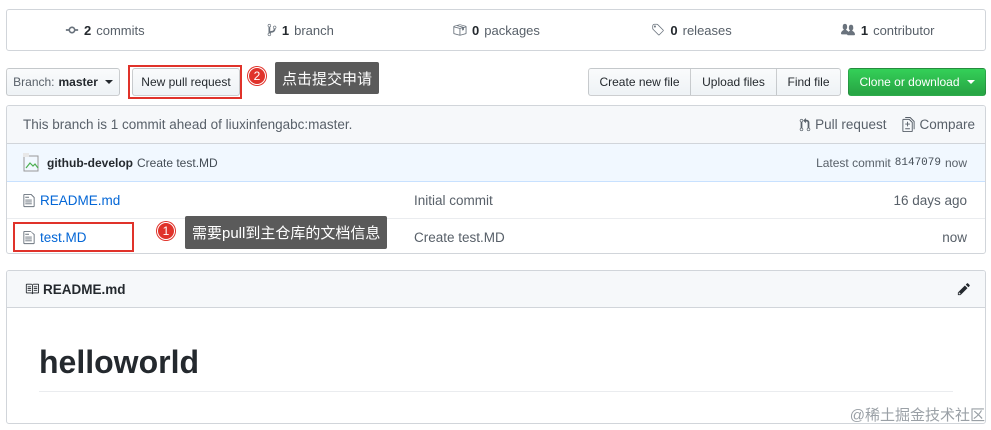 The height and width of the screenshot is (430, 991). What do you see at coordinates (73, 237) in the screenshot?
I see `annotation-box-test-file` at bounding box center [73, 237].